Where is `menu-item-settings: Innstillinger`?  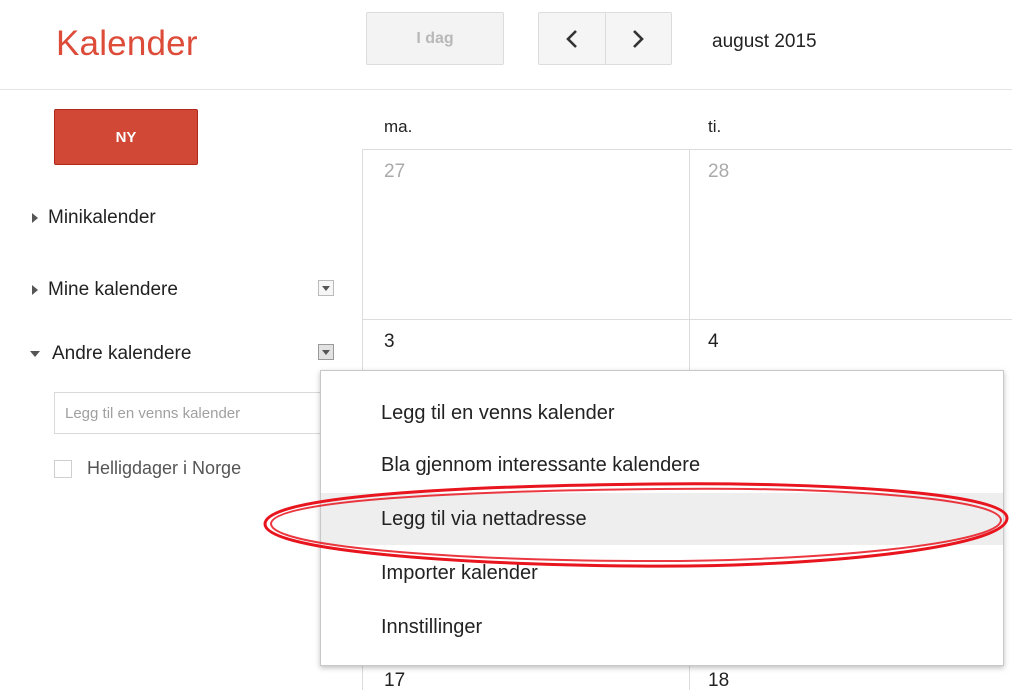
menu-item-settings: Innstillinger is located at coordinates (662, 627).